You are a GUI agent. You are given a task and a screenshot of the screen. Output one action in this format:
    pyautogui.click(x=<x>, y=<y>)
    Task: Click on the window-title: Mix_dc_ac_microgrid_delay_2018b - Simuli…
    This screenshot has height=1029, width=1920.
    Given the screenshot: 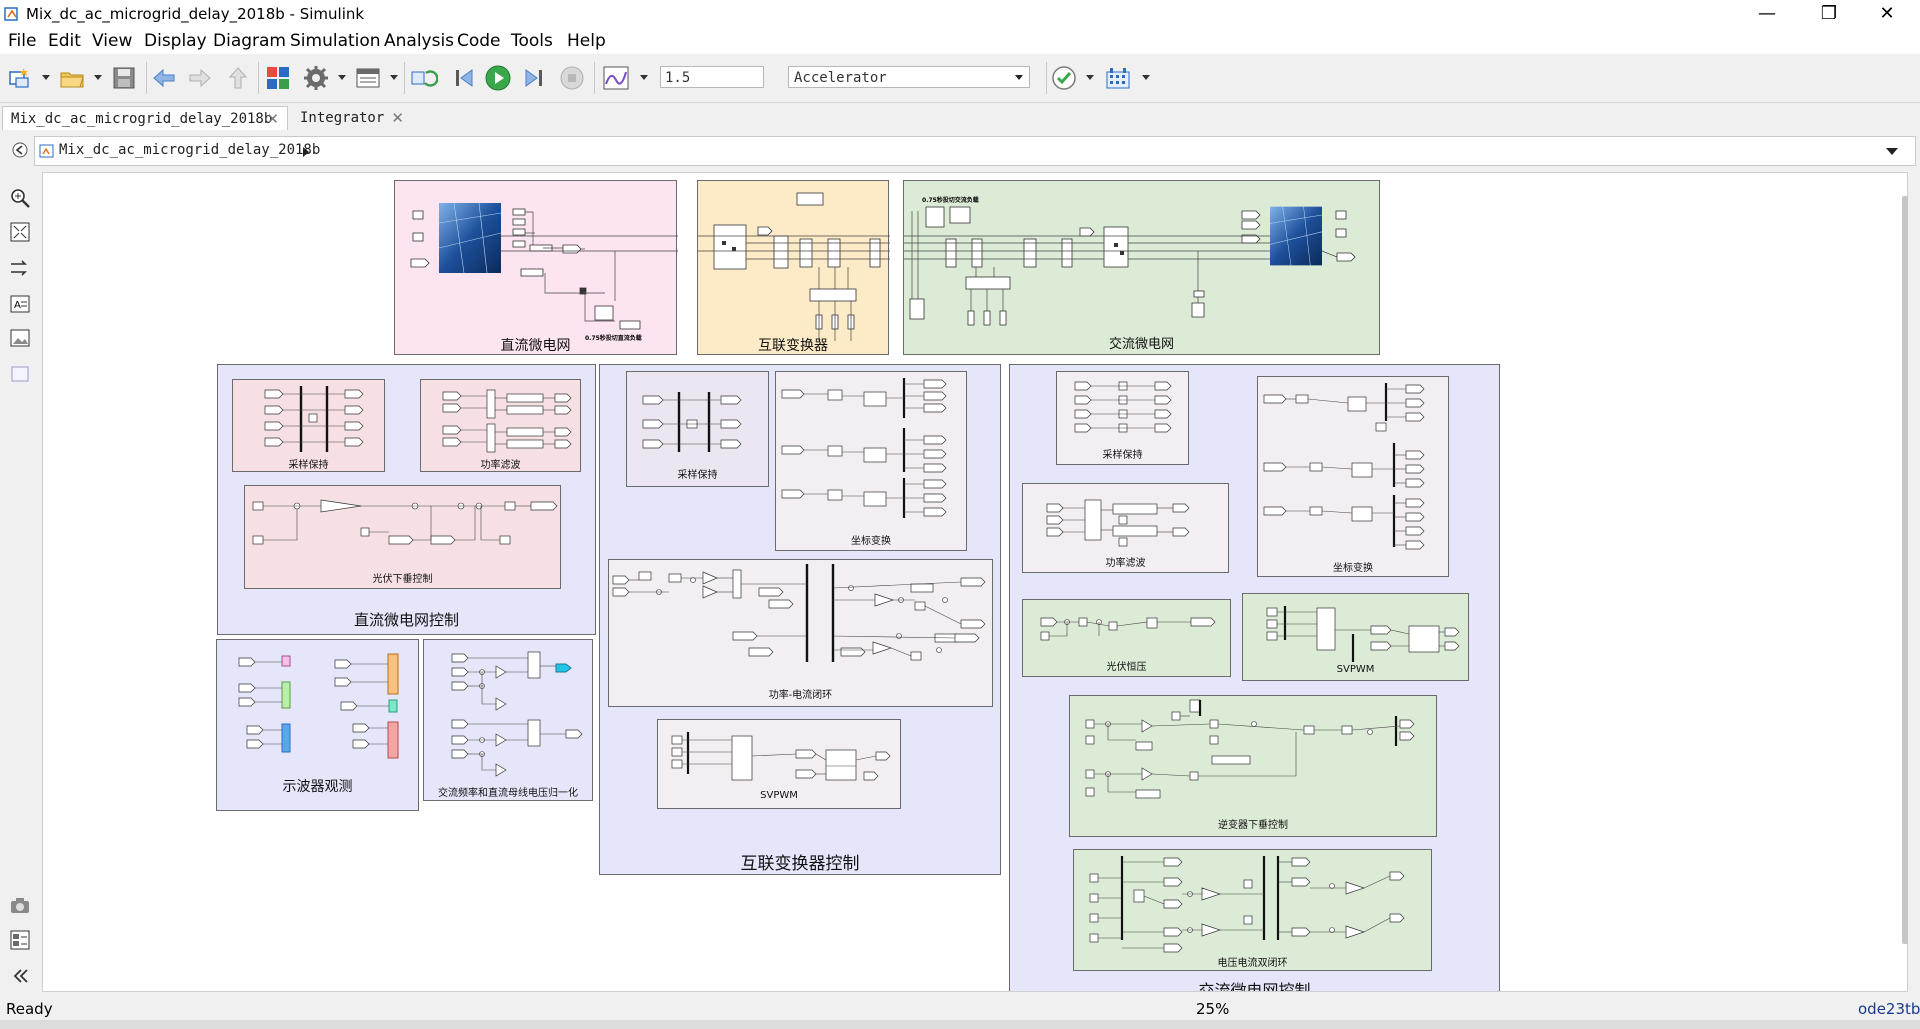 What is the action you would take?
    pyautogui.click(x=195, y=14)
    